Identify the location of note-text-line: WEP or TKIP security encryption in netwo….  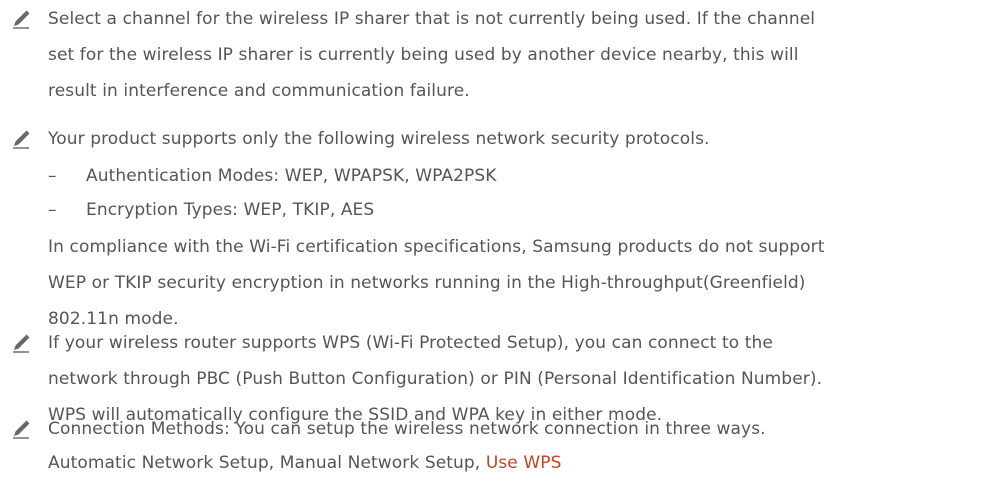
(427, 283).